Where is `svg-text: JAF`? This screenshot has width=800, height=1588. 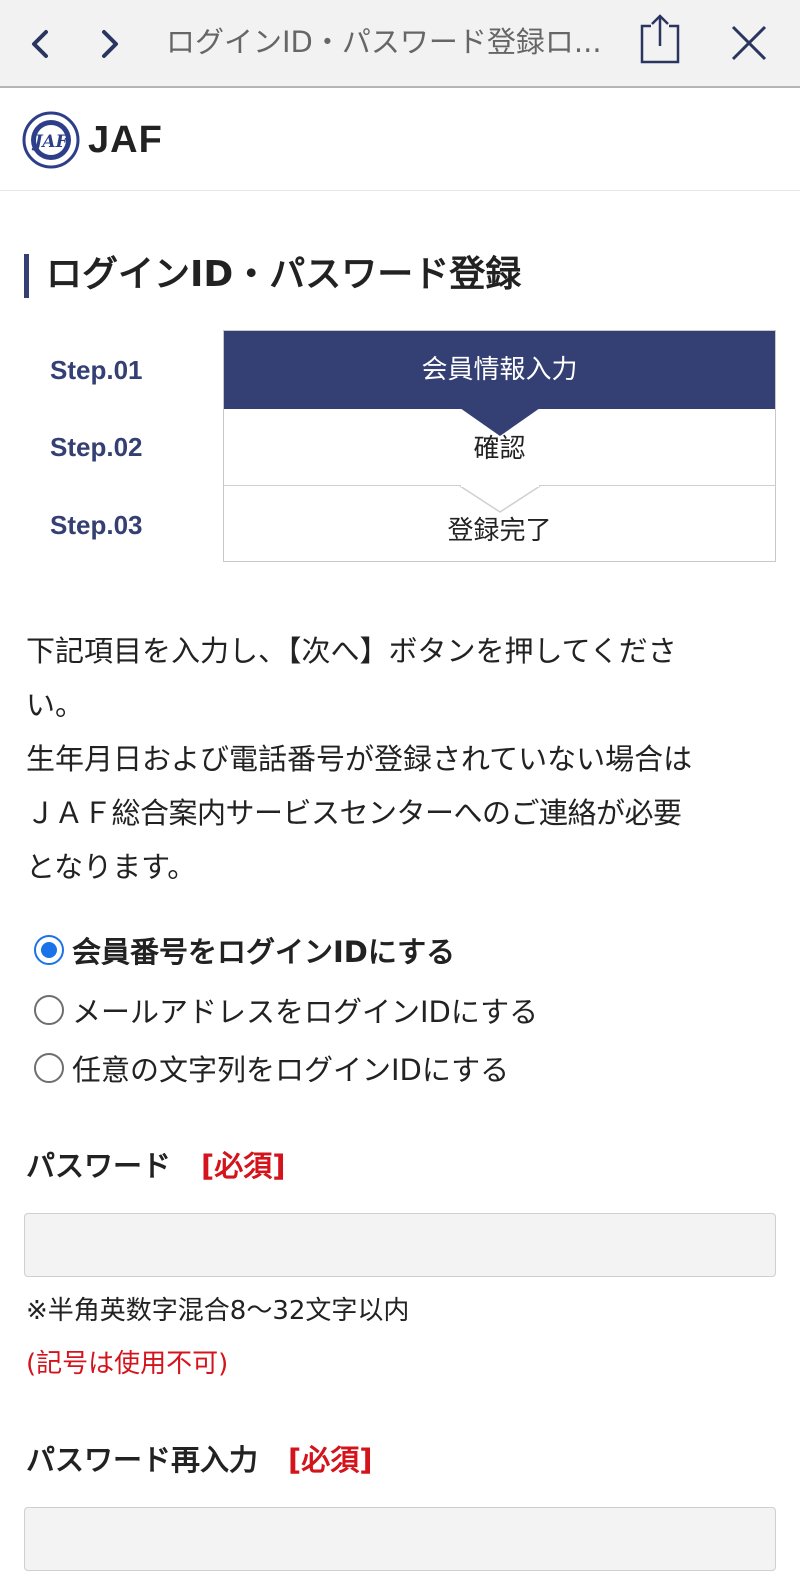
svg-text: JAF is located at coordinates (50, 142).